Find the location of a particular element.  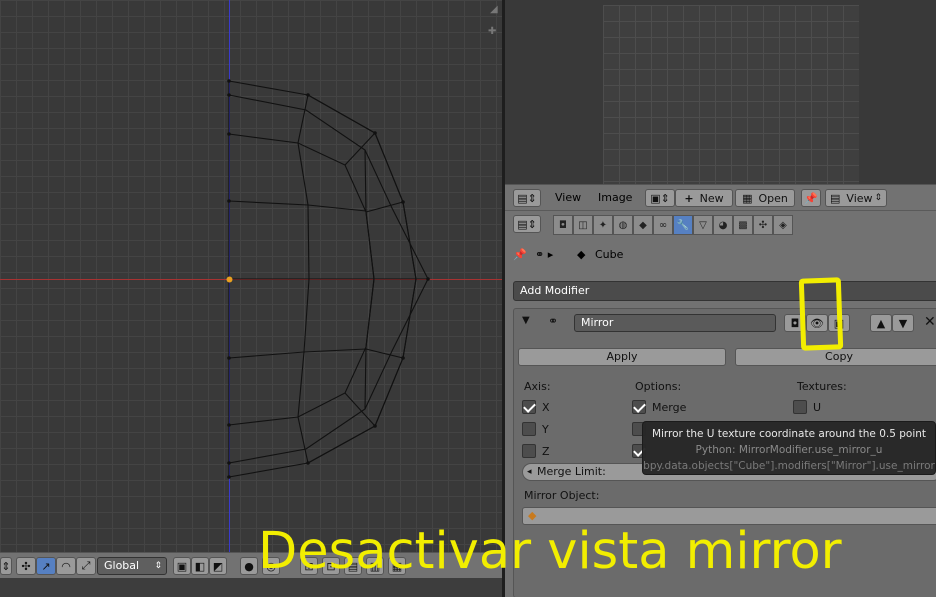

face-select-icon: ◩ is located at coordinates (218, 566).